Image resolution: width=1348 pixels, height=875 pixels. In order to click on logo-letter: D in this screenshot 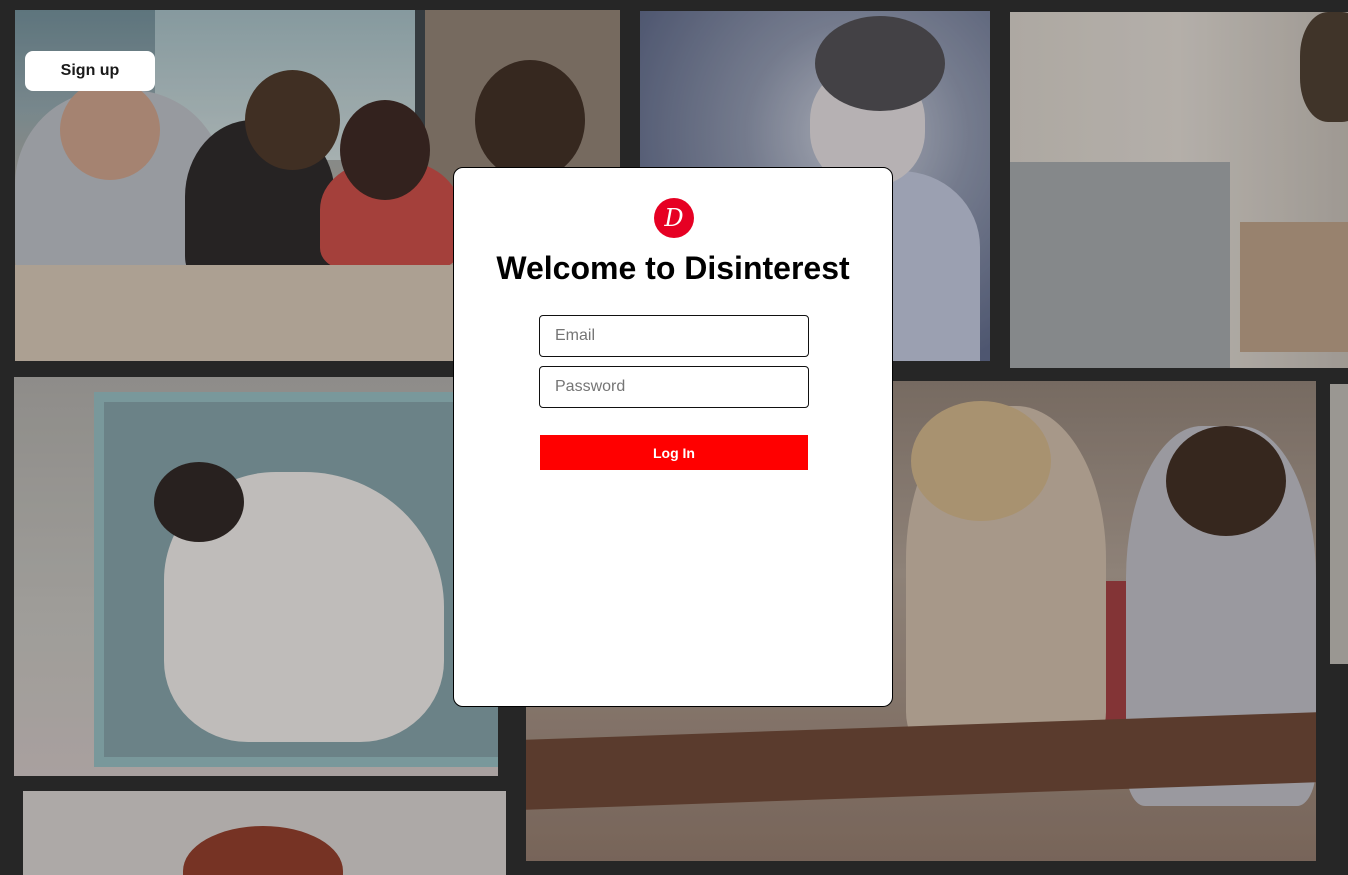, I will do `click(673, 218)`.